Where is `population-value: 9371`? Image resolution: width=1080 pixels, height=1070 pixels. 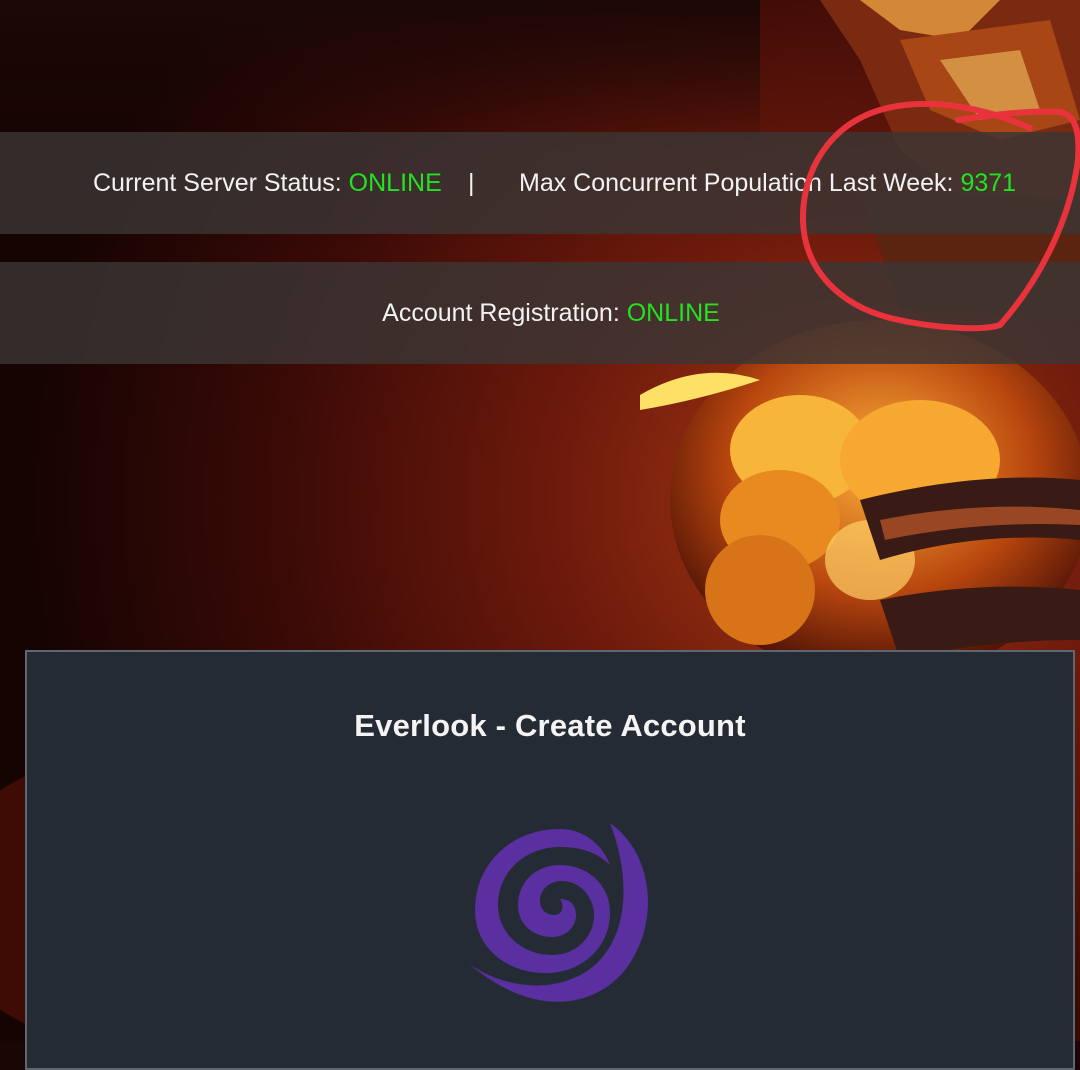
population-value: 9371 is located at coordinates (988, 183).